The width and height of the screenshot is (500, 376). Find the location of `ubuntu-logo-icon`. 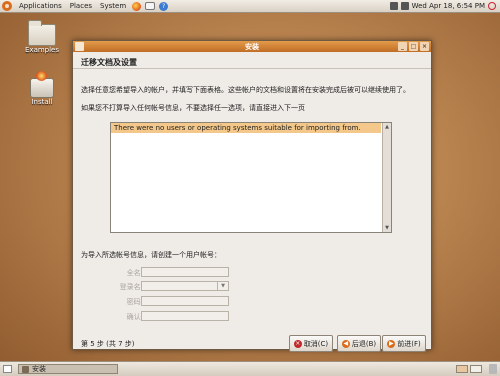

ubuntu-logo-icon is located at coordinates (7, 6).